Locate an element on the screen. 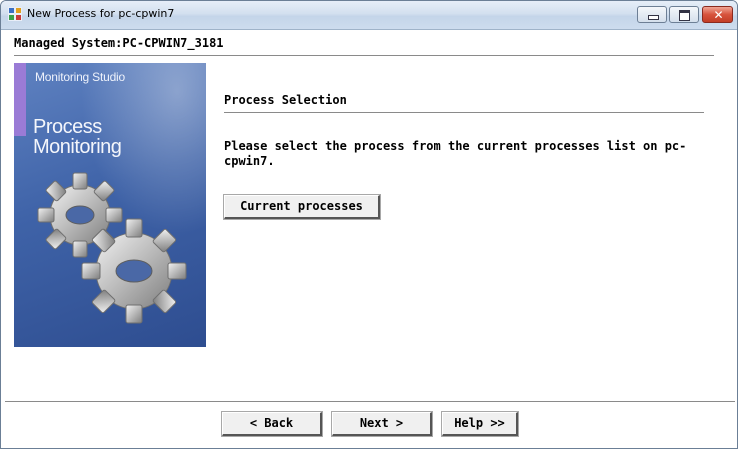 The height and width of the screenshot is (449, 738). banner-title: Process Monitoring is located at coordinates (77, 137).